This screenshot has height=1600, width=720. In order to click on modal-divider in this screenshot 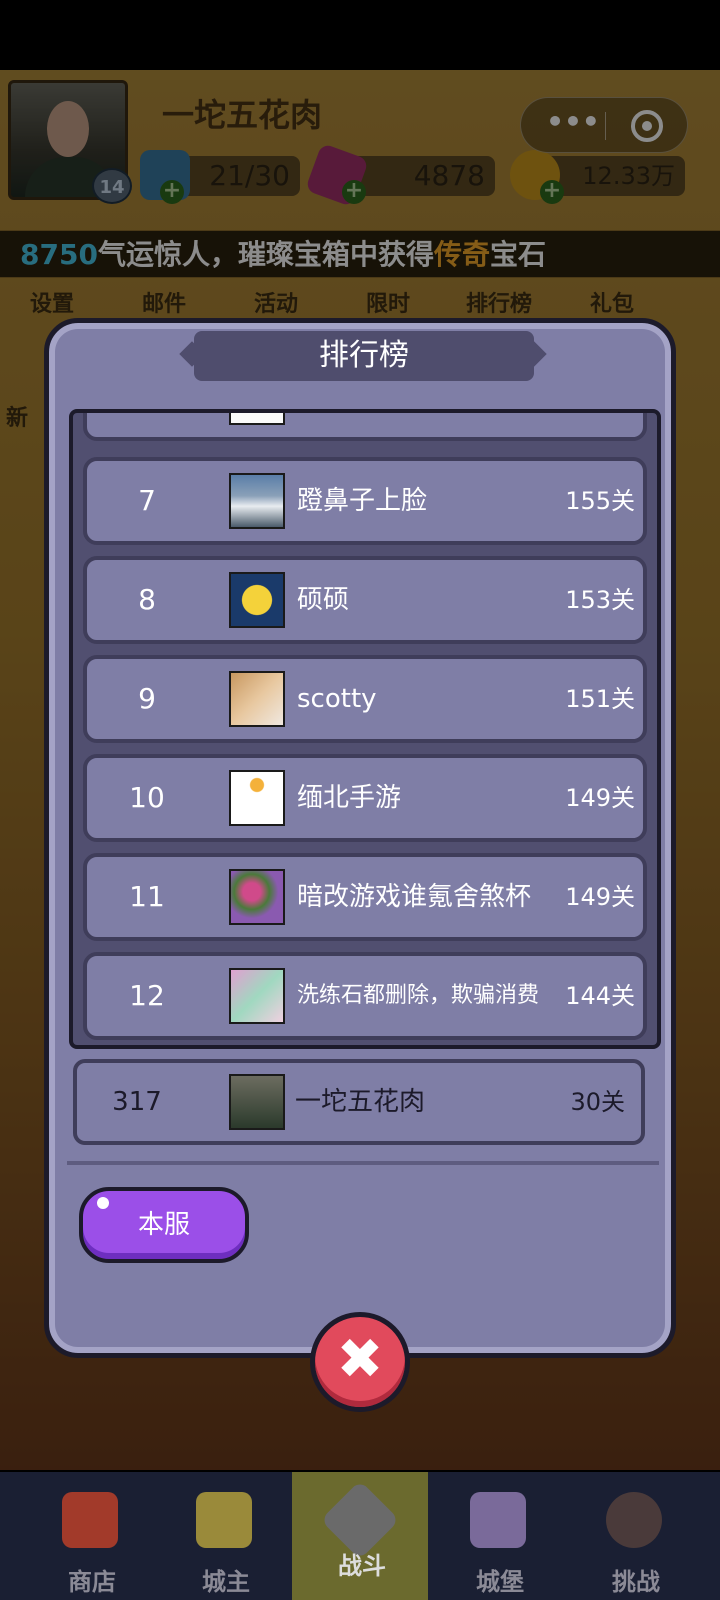, I will do `click(363, 1163)`.